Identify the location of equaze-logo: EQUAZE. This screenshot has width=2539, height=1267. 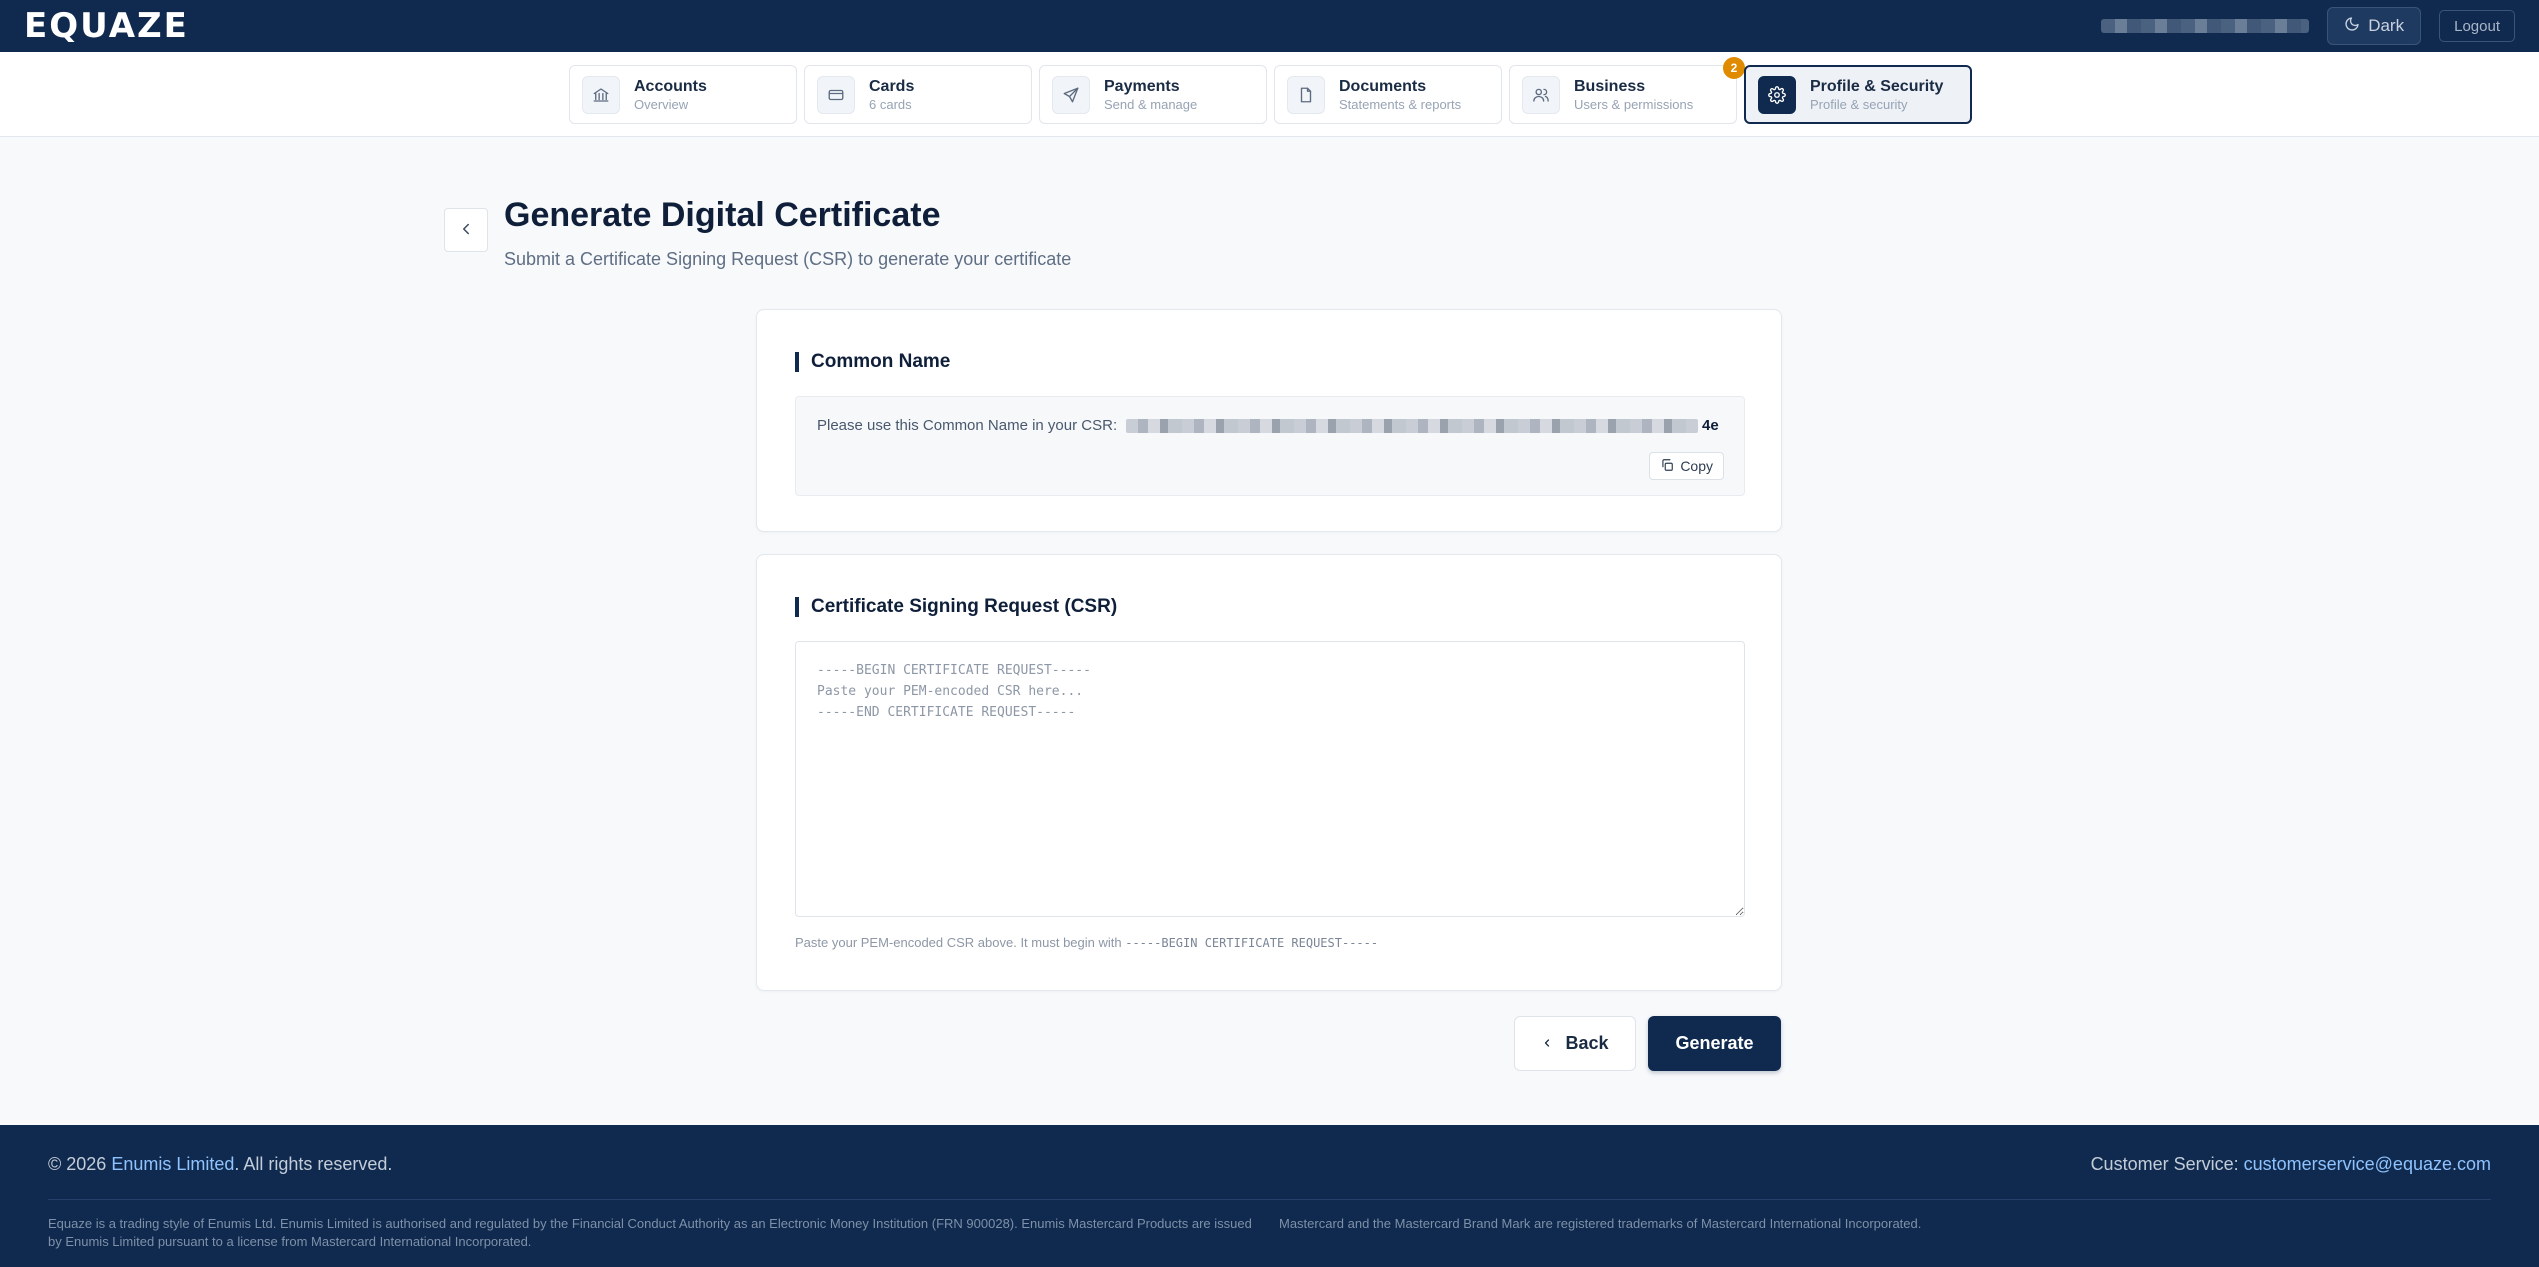
(106, 26).